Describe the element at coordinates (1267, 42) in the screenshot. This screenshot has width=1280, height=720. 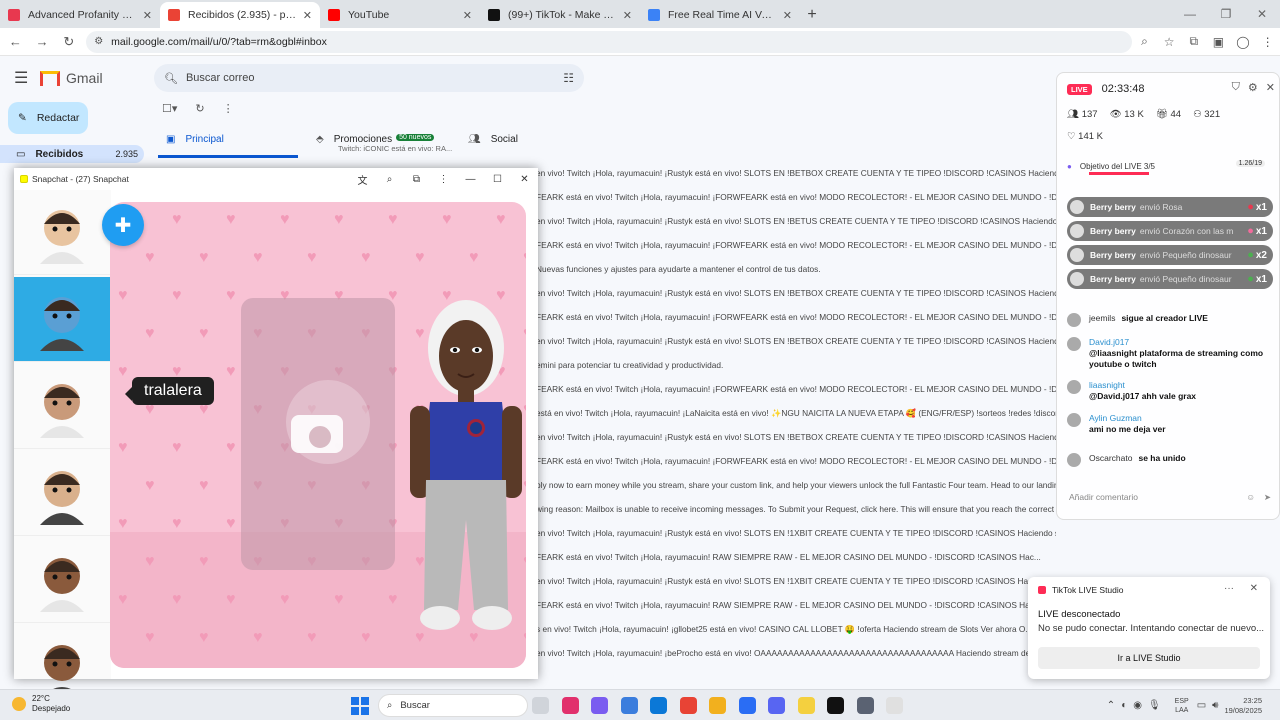
I see `browser-menu-icon: ⋮` at that location.